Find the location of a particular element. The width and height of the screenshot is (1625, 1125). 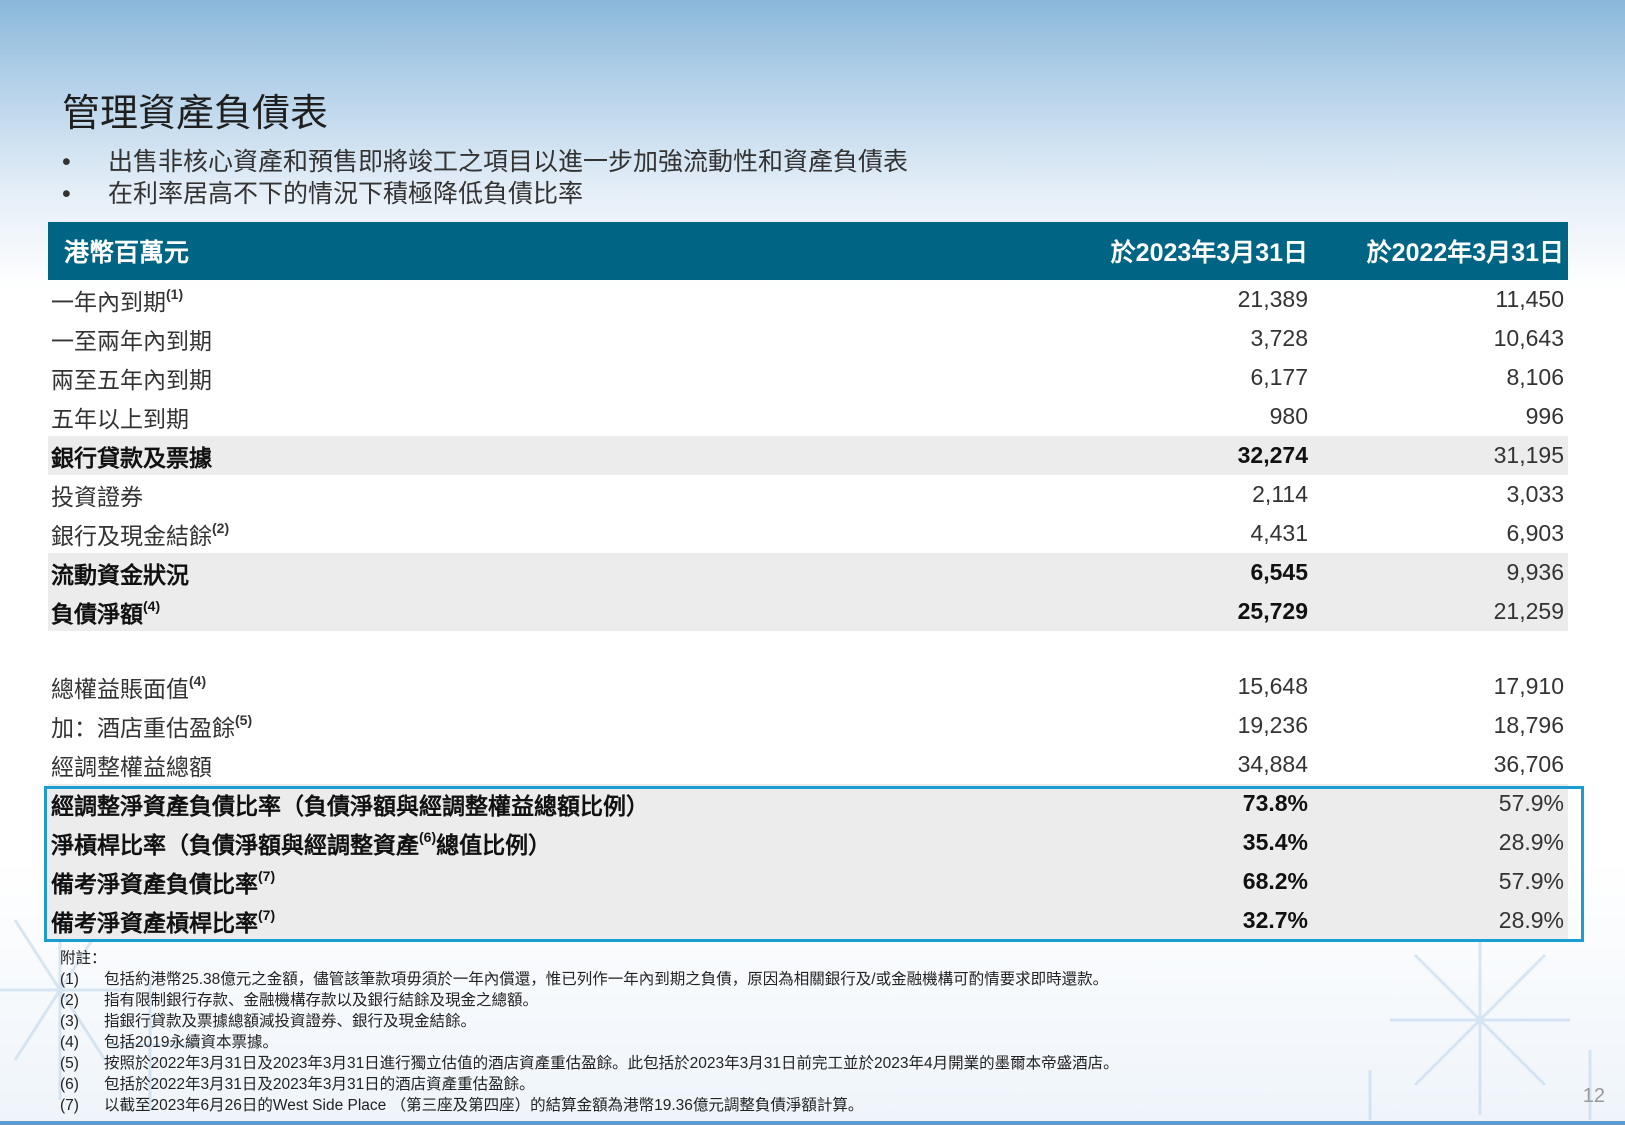

row-label: 流動資金狀況 is located at coordinates (120, 574).